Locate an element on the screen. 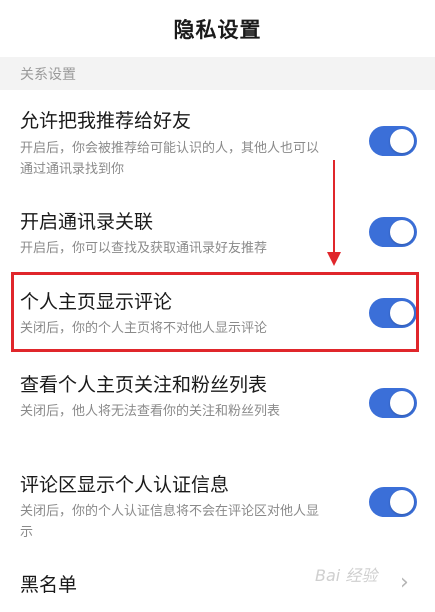 This screenshot has height=612, width=435. highlight-box is located at coordinates (215, 312).